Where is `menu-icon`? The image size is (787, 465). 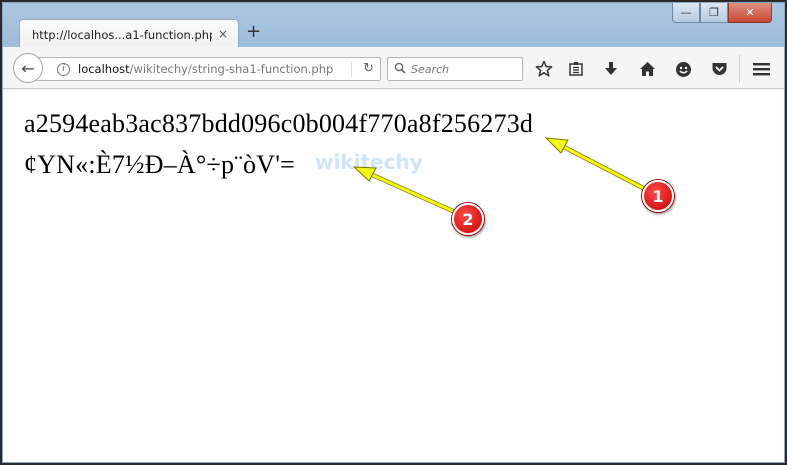 menu-icon is located at coordinates (761, 69).